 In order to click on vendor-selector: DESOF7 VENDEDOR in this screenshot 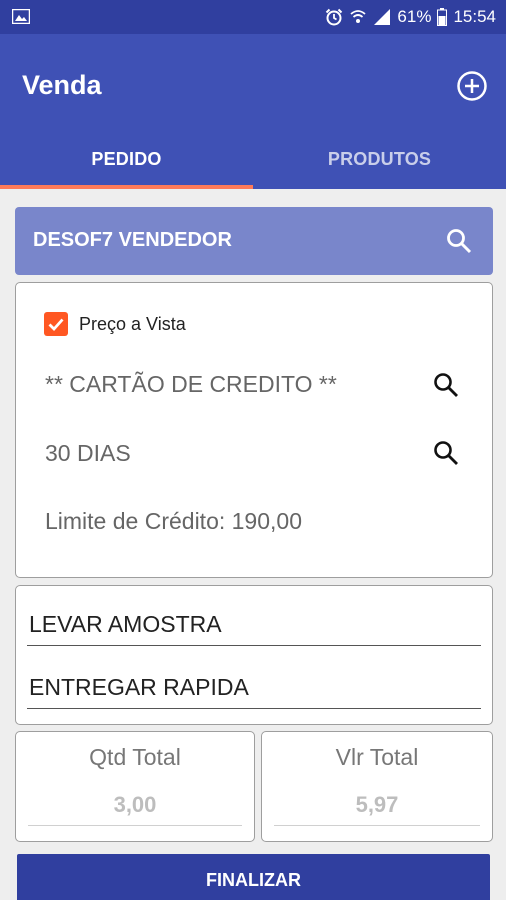, I will do `click(254, 241)`.